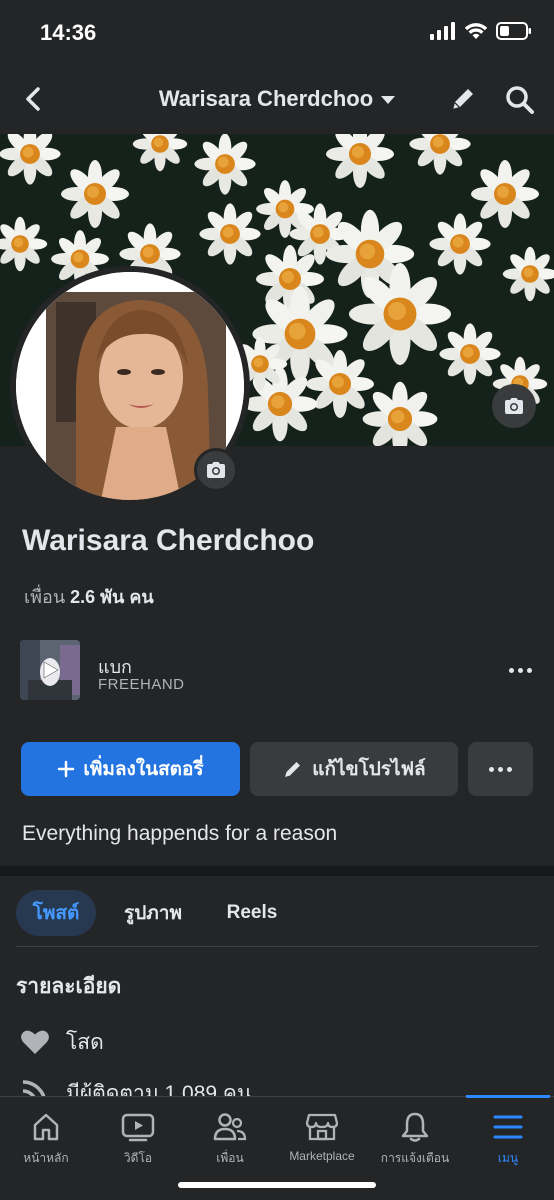 The height and width of the screenshot is (1200, 554). I want to click on friends-label: เพื่อน, so click(45, 597).